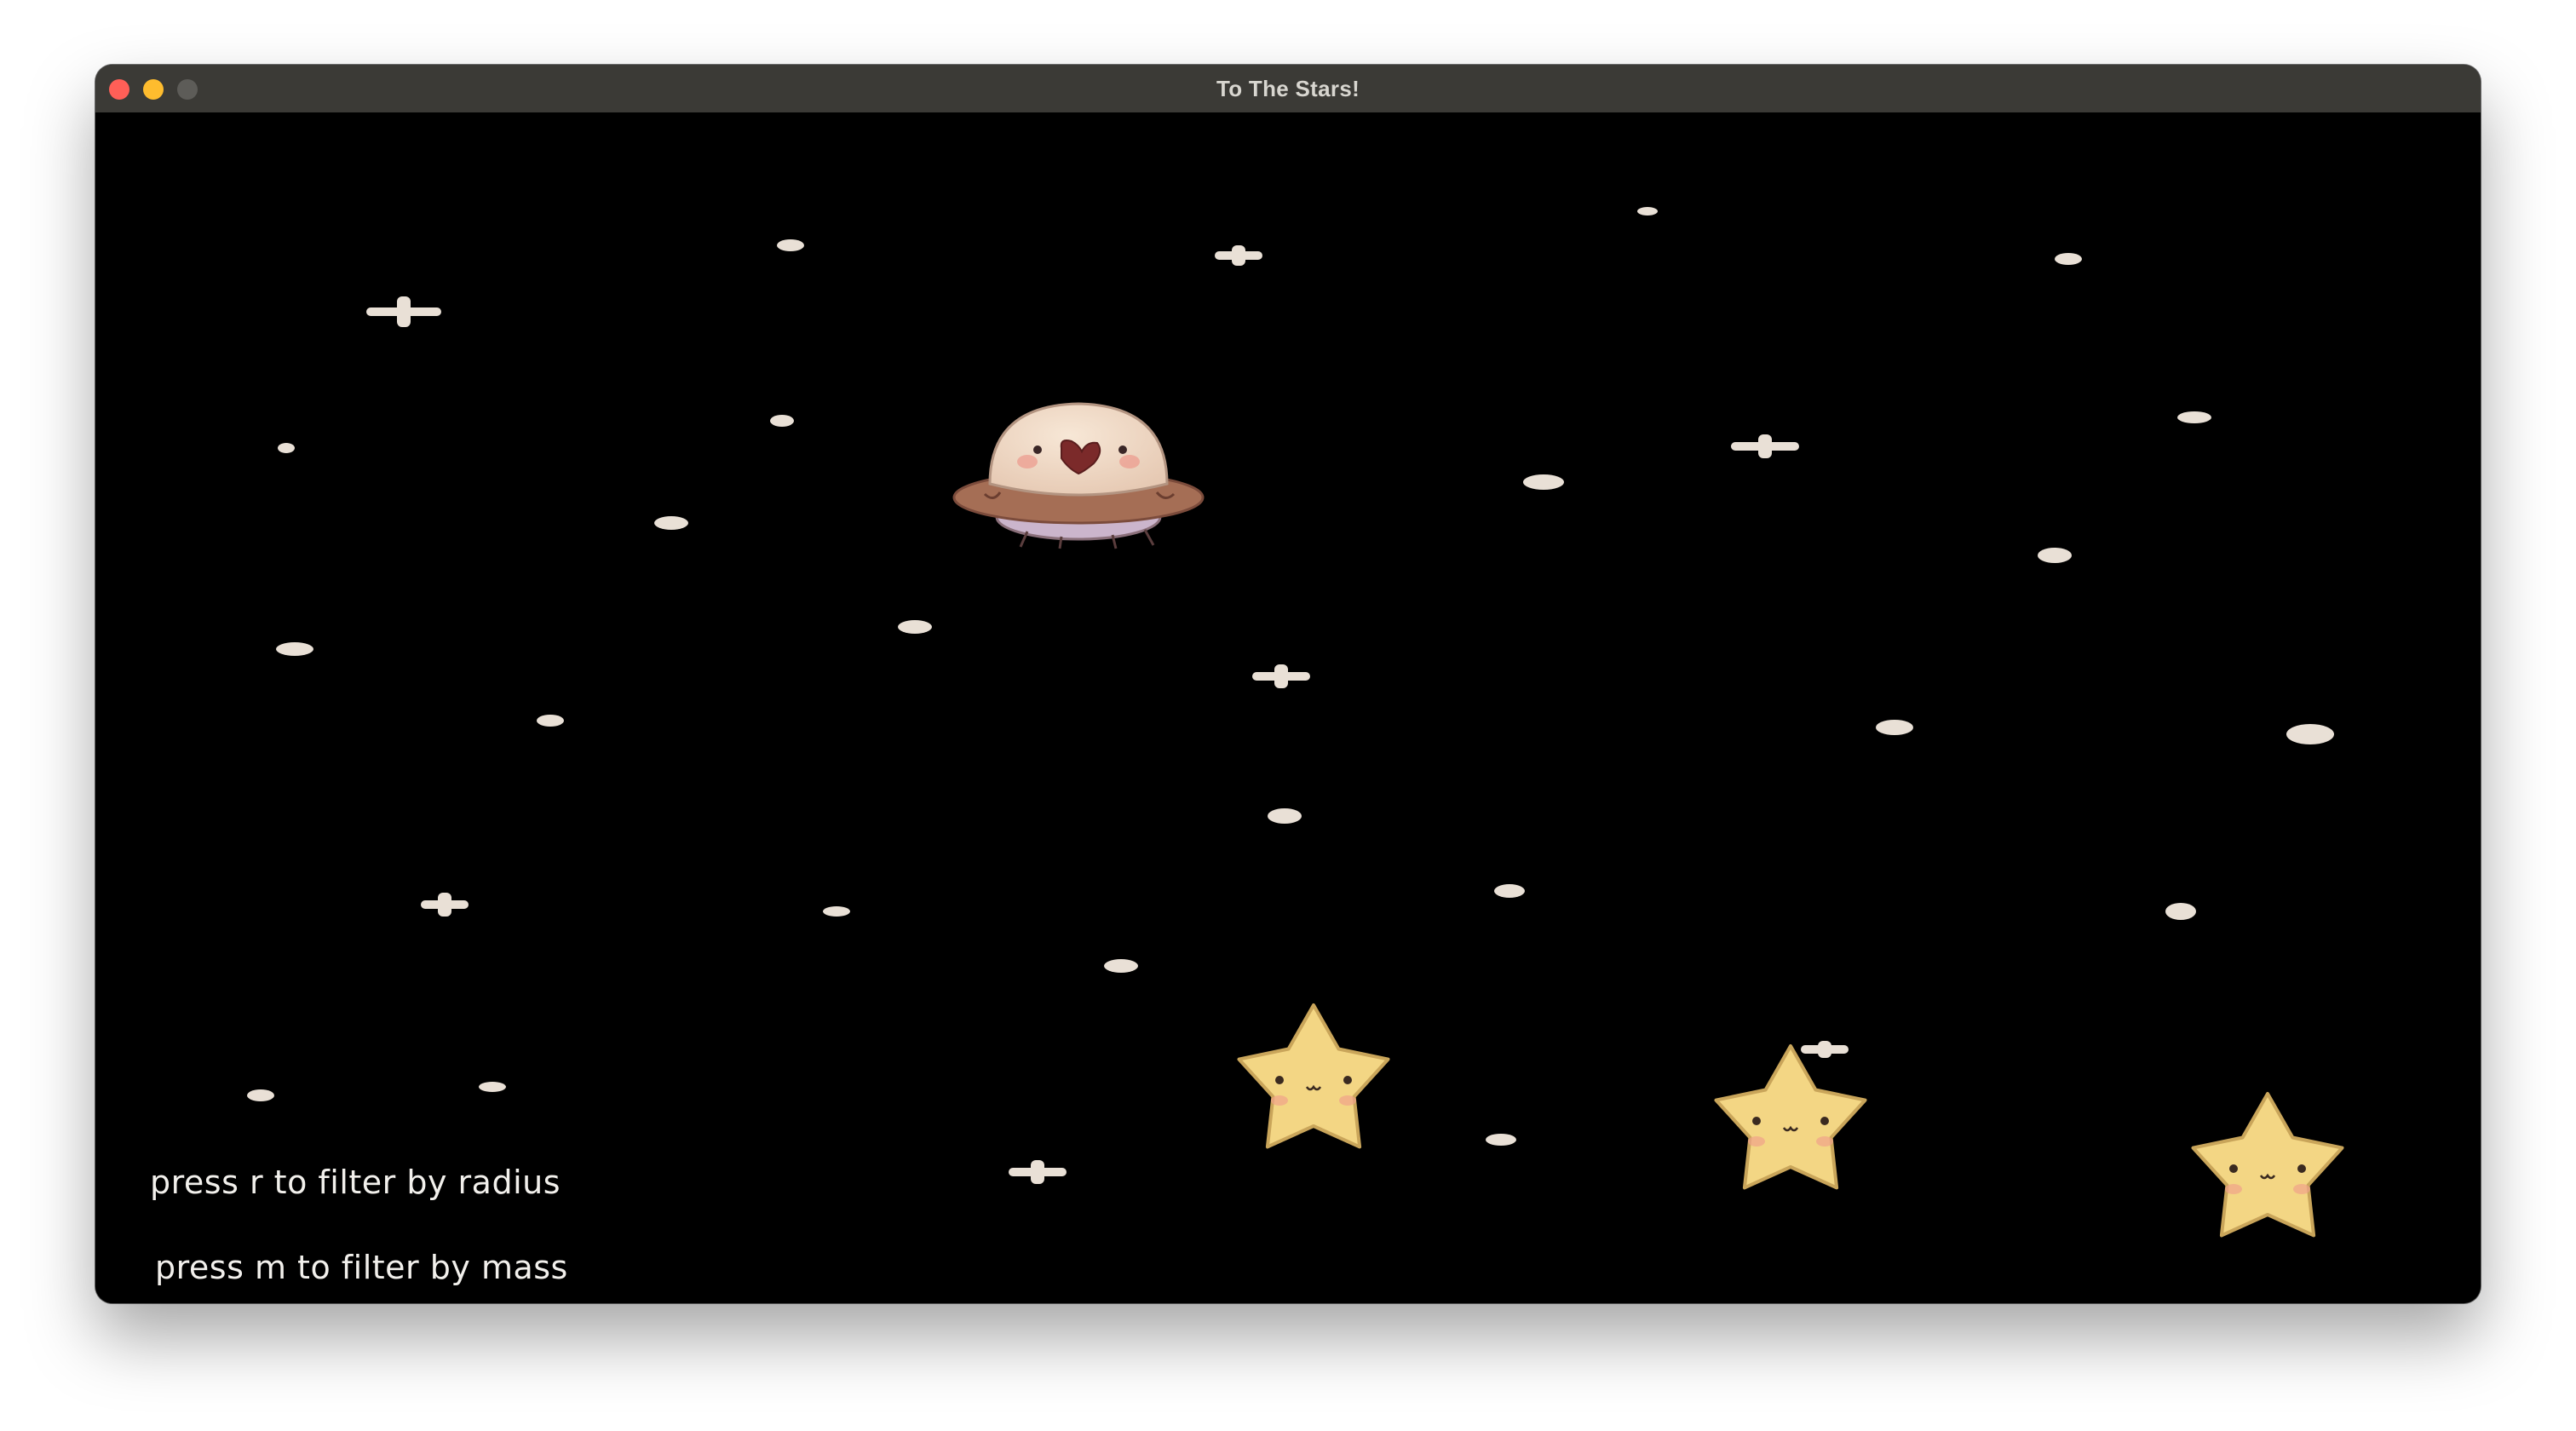 The image size is (2576, 1431). Describe the element at coordinates (362, 1267) in the screenshot. I see `hint-filter-mass: press m to filter by mass` at that location.